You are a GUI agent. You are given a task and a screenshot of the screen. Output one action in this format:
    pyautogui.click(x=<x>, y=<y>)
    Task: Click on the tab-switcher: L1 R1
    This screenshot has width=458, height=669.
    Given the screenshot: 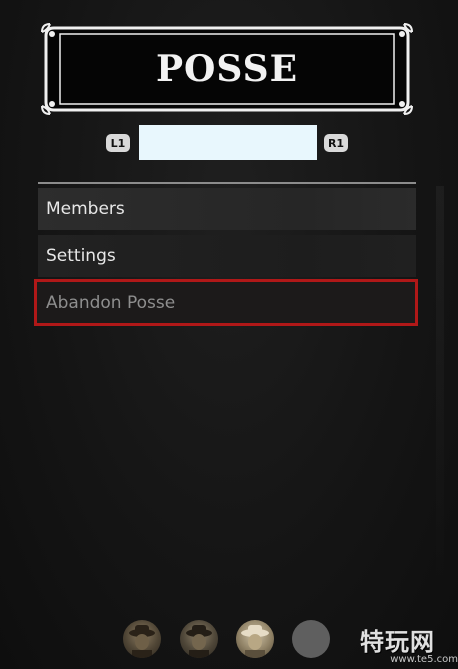 What is the action you would take?
    pyautogui.click(x=229, y=143)
    